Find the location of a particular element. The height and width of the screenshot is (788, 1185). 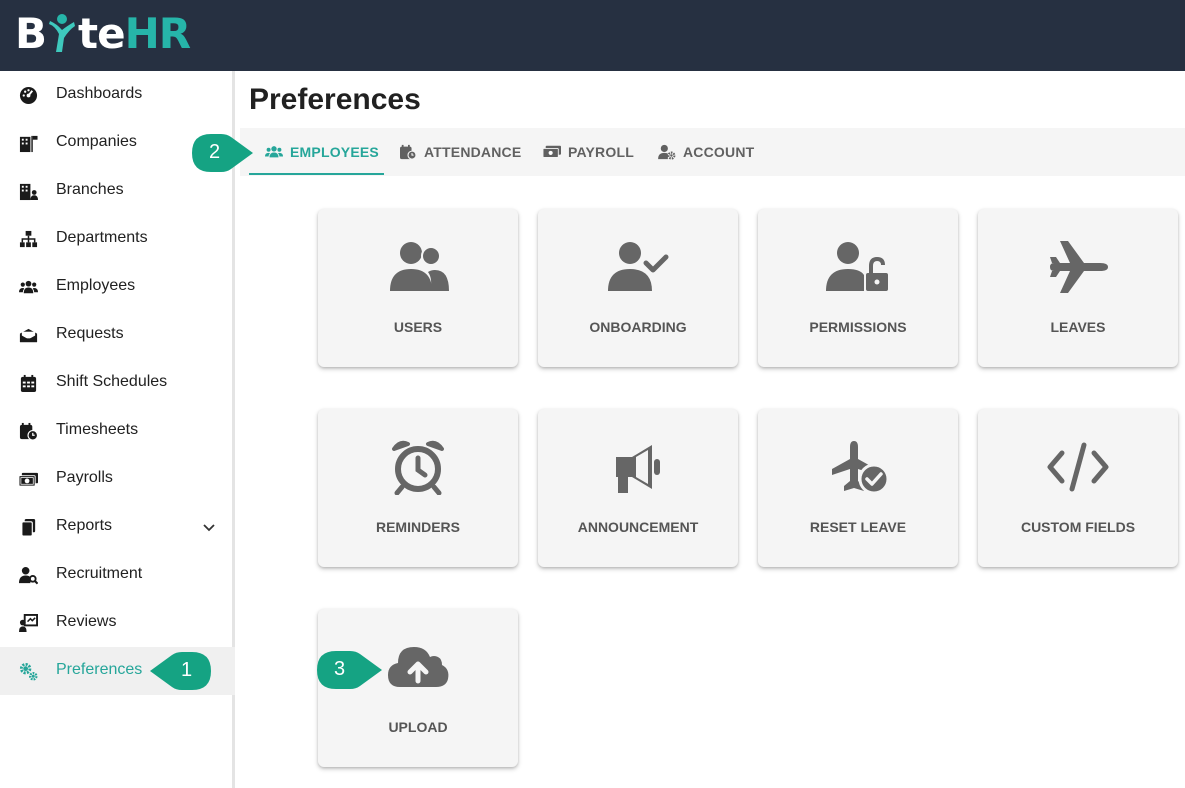

sidebar-item-label: Dashboards is located at coordinates (99, 93).